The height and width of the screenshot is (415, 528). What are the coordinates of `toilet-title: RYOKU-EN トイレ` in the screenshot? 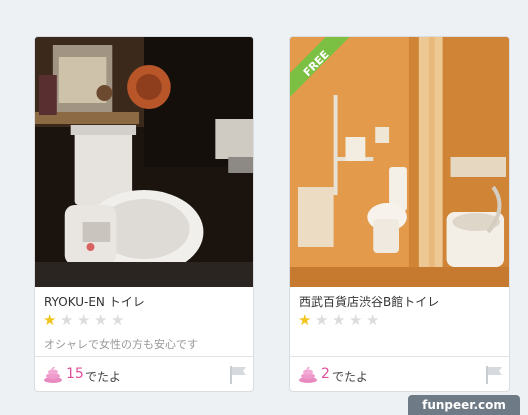 It's located at (94, 301).